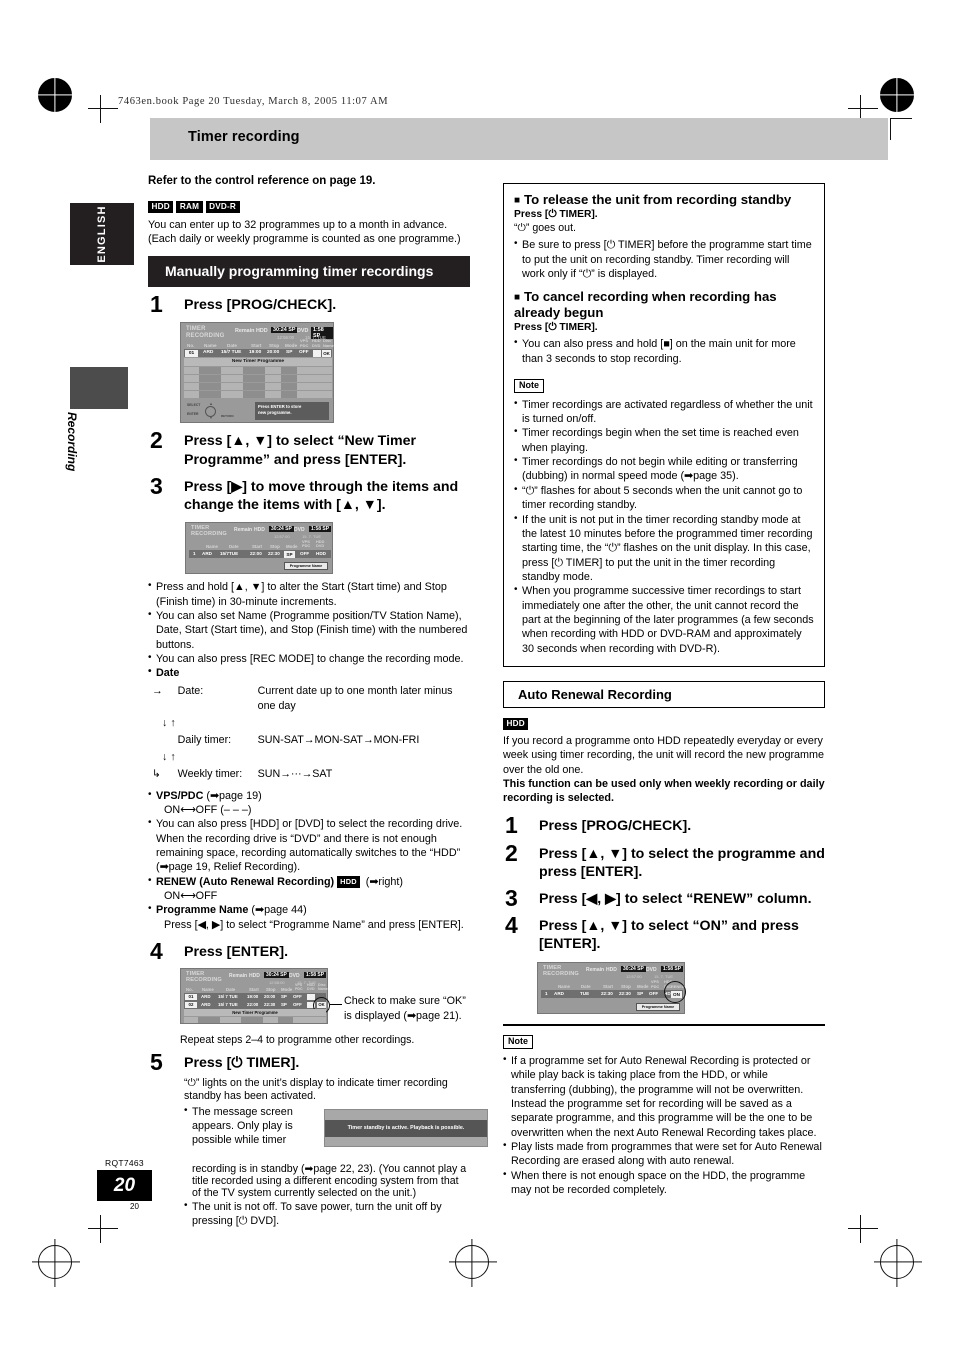 Image resolution: width=954 pixels, height=1351 pixels. What do you see at coordinates (275, 413) in the screenshot?
I see `tv1-tip-line2: new programme.` at bounding box center [275, 413].